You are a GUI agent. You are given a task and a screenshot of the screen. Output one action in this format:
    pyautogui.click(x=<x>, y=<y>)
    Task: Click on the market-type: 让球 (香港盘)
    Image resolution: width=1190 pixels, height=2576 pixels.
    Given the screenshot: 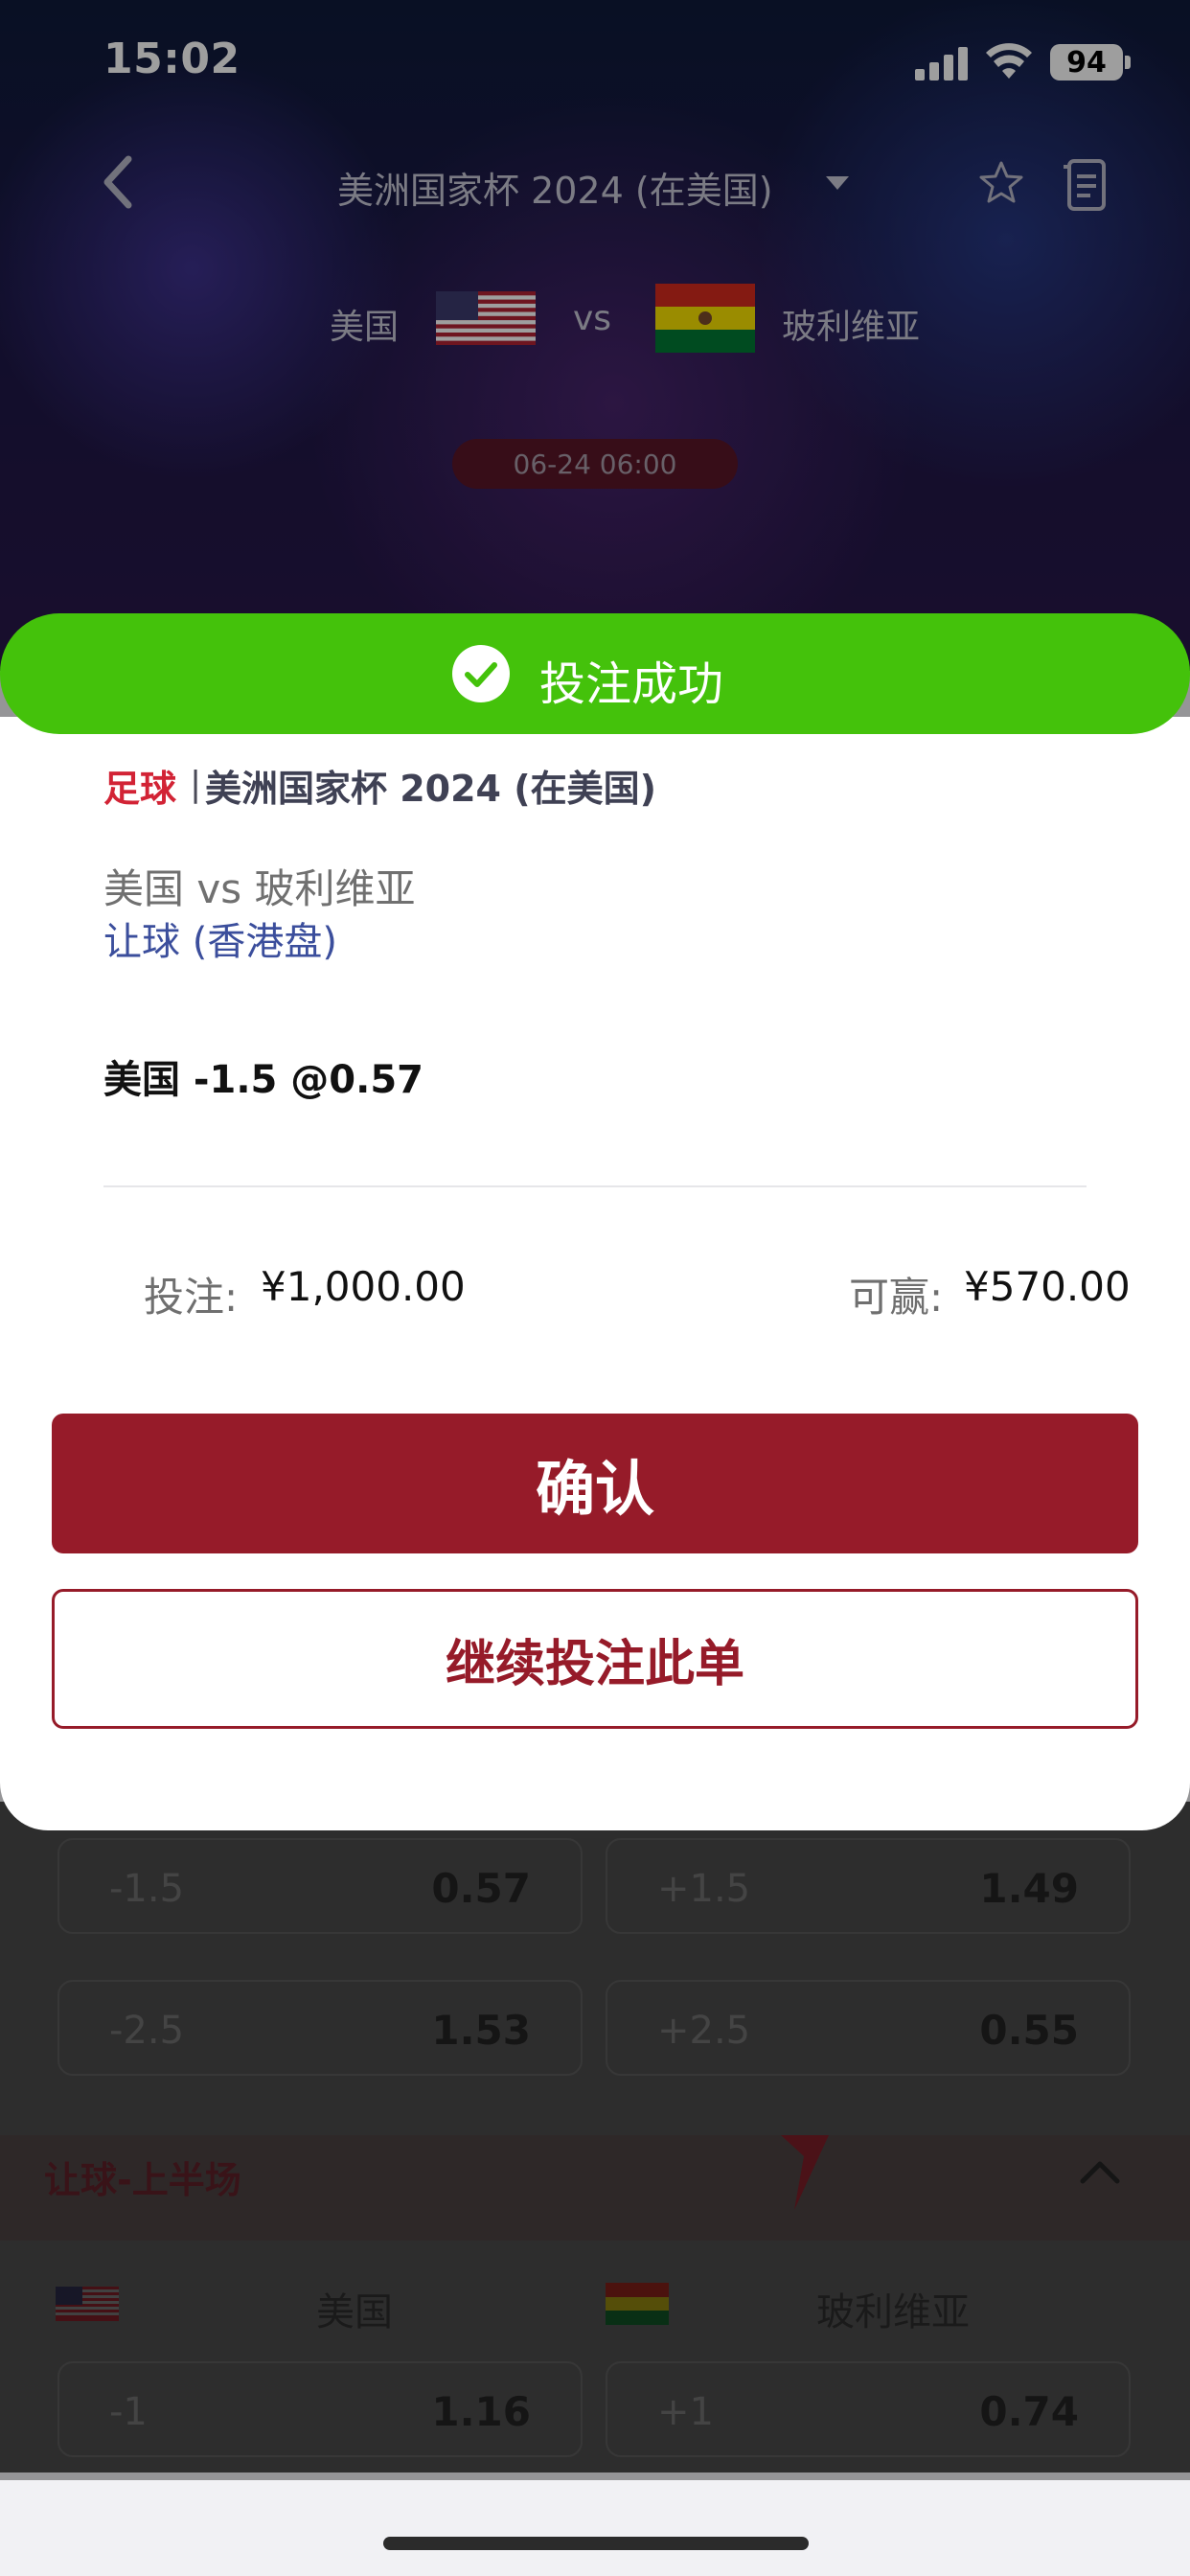 What is the action you would take?
    pyautogui.click(x=220, y=942)
    